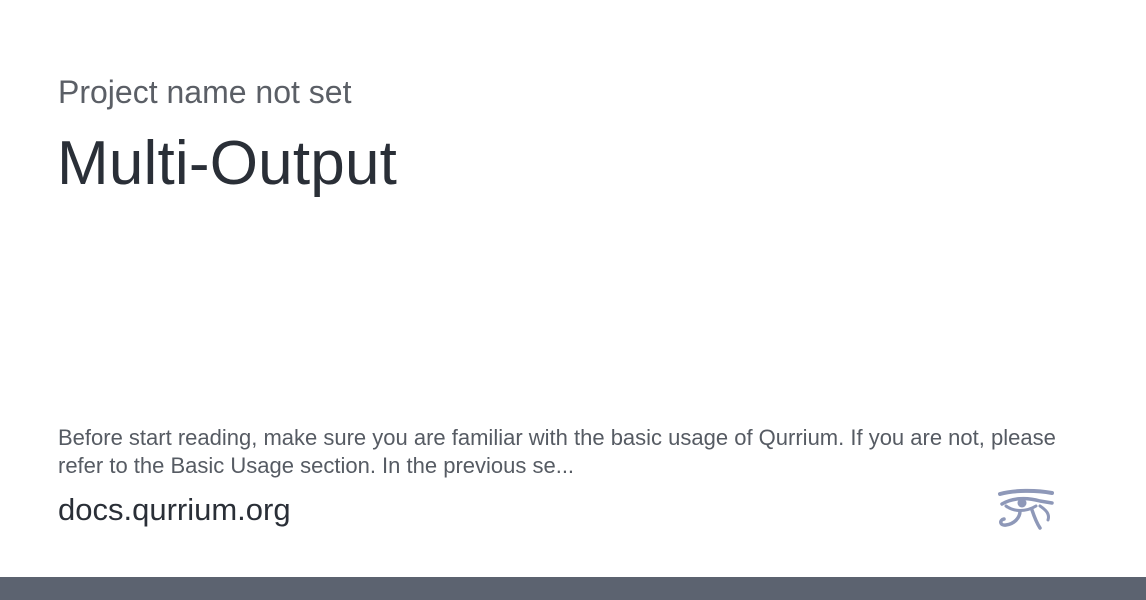 This screenshot has height=600, width=1146. Describe the element at coordinates (205, 92) in the screenshot. I see `project-name: Project name not set` at that location.